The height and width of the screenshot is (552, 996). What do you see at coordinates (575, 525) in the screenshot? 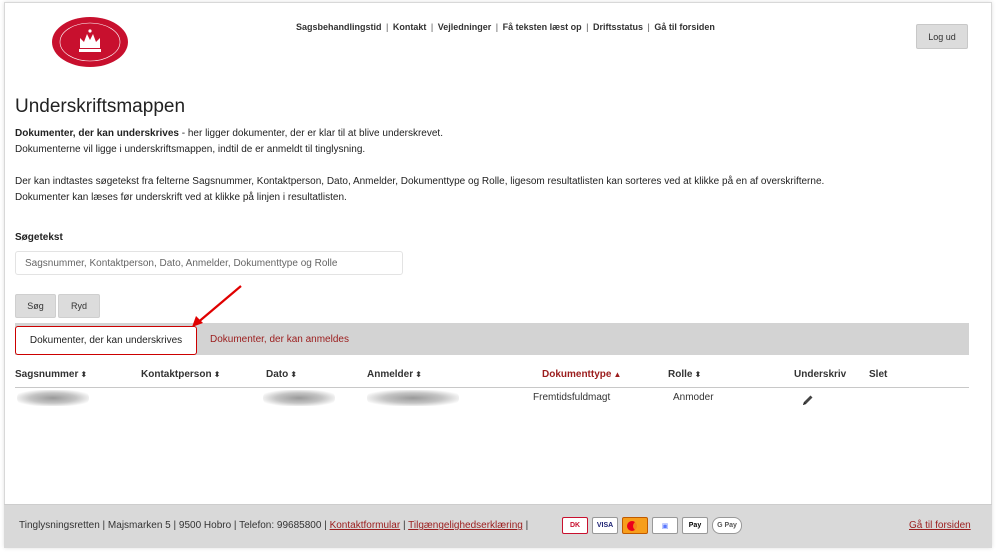
I see `dankort-icon: DK` at bounding box center [575, 525].